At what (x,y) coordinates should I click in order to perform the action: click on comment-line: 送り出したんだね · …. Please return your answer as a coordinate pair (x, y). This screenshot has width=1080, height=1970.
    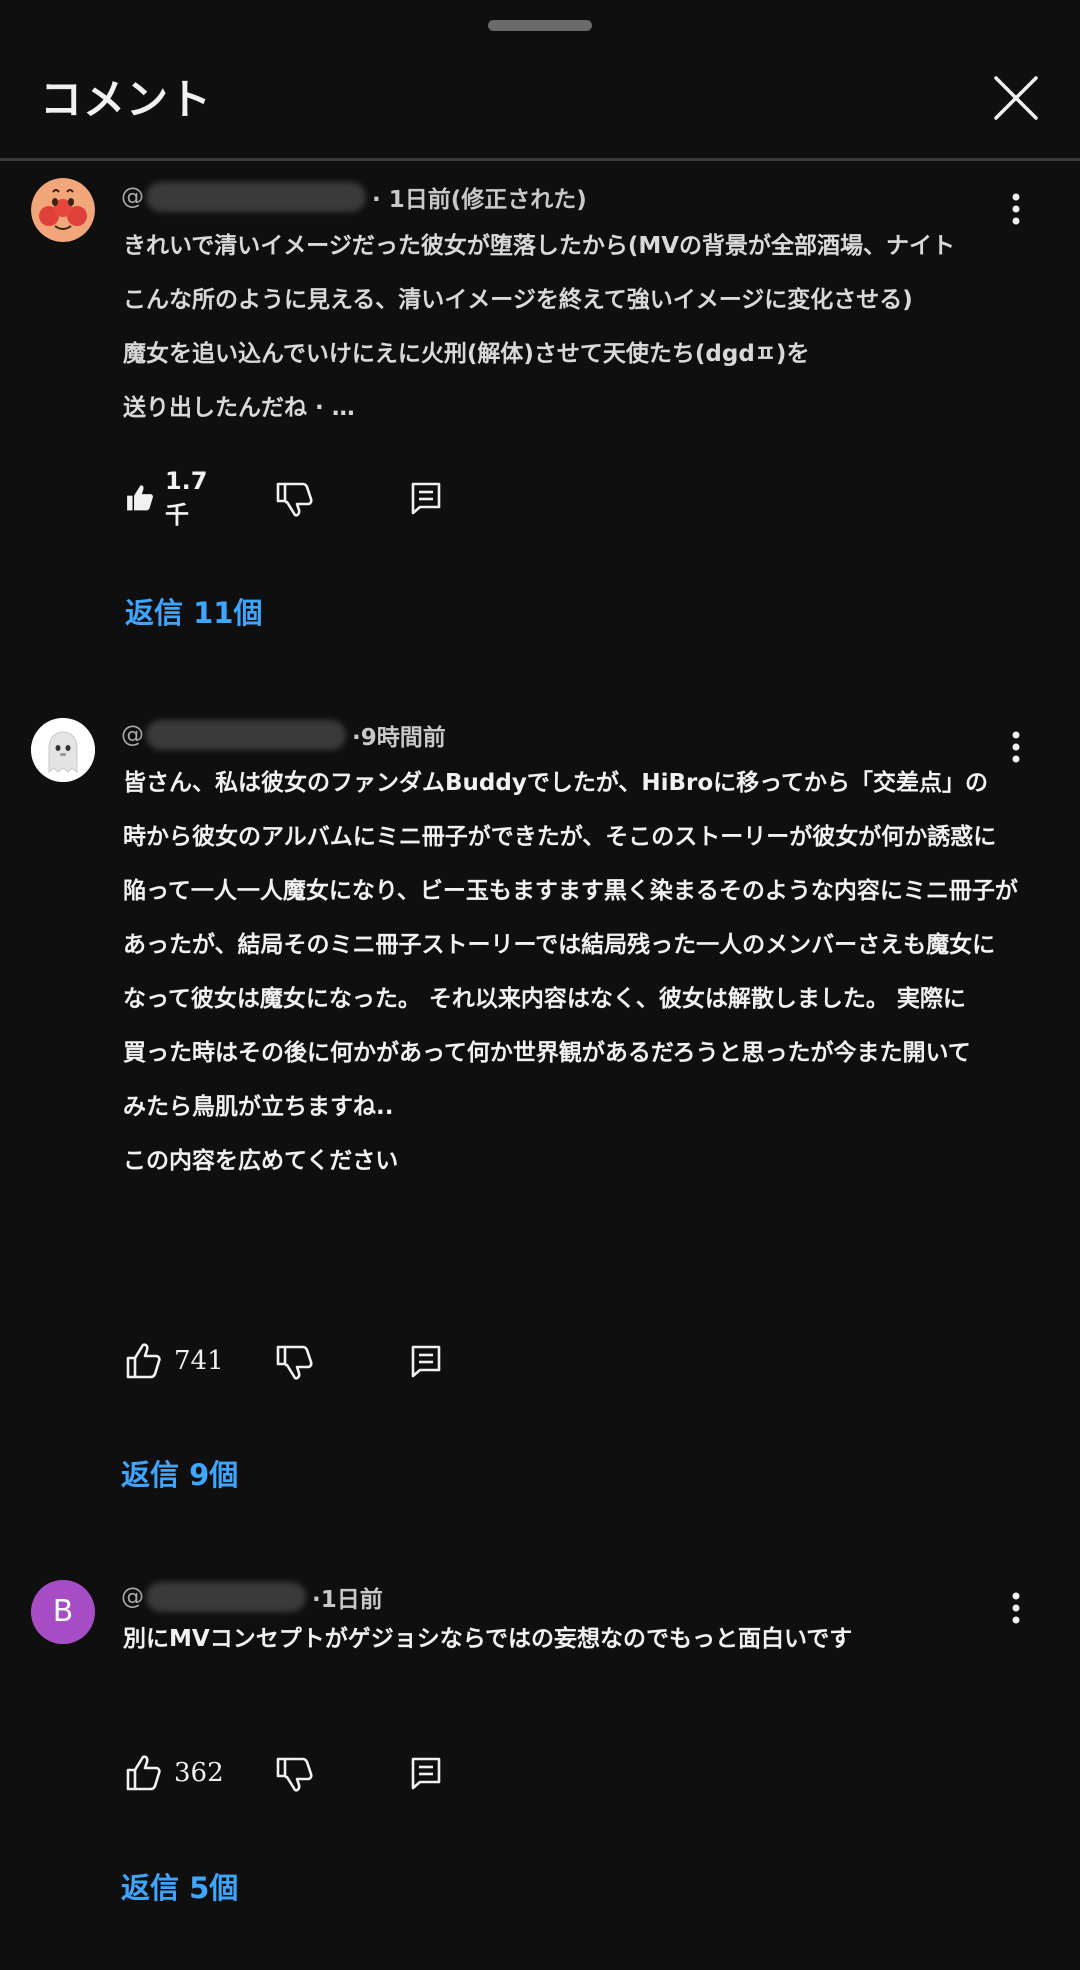
    Looking at the image, I should click on (239, 408).